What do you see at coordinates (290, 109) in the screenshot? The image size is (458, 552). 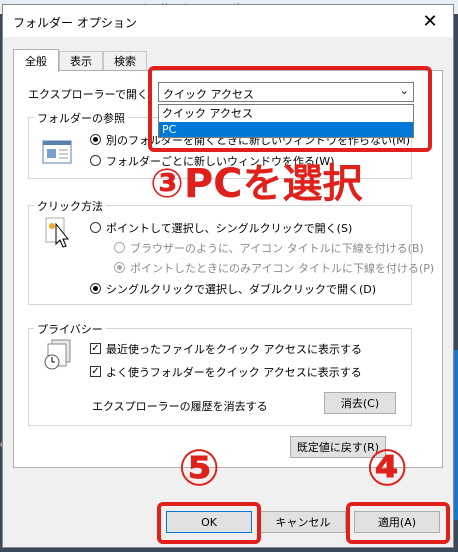 I see `highlight-dropdown-box` at bounding box center [290, 109].